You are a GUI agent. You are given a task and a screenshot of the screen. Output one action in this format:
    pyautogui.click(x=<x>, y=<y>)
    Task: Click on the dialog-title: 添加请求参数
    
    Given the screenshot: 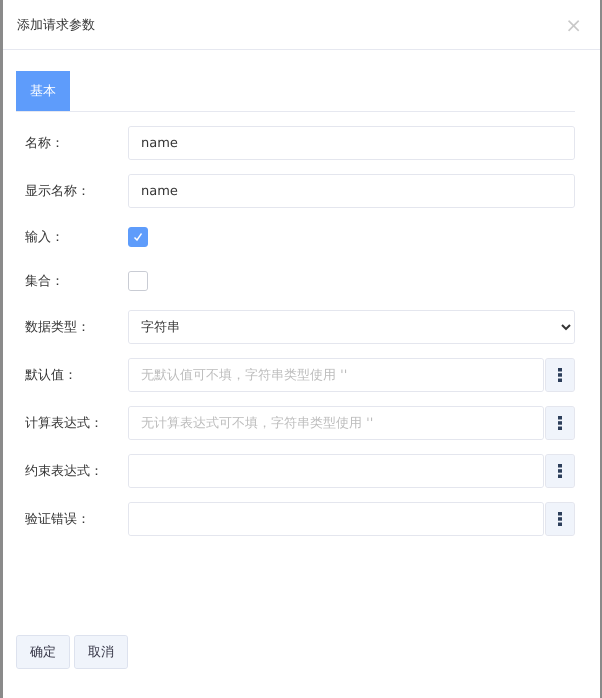 What is the action you would take?
    pyautogui.click(x=56, y=25)
    